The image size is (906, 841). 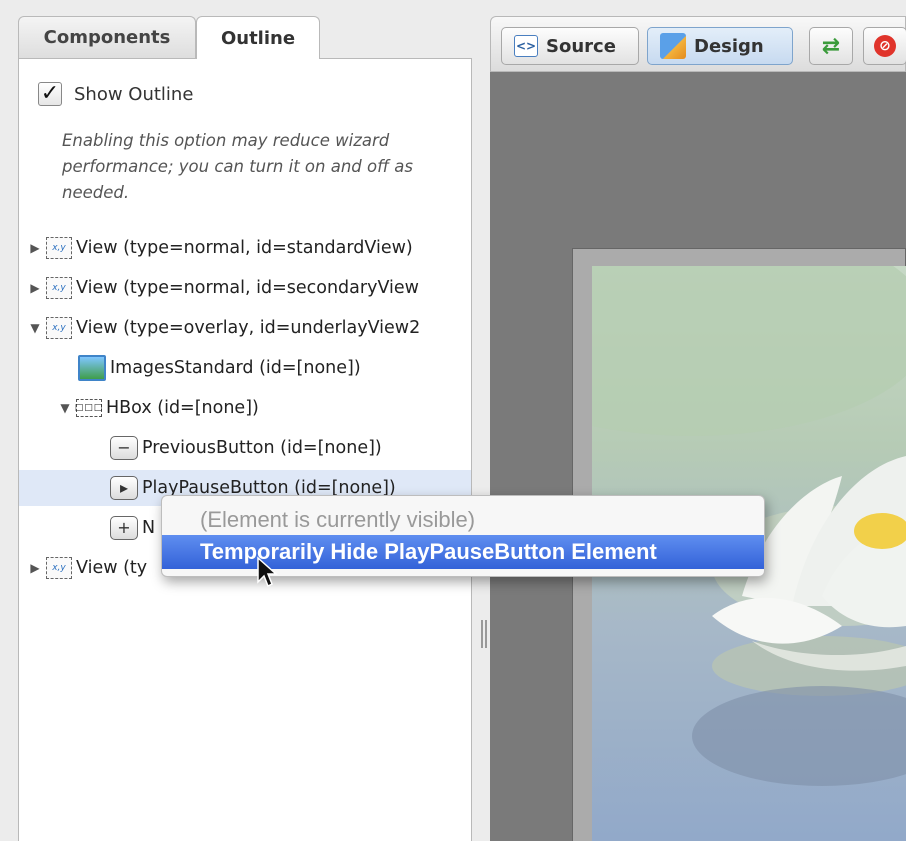 What do you see at coordinates (338, 519) in the screenshot?
I see `menu-item-visibility-status: (Element is currently visible)` at bounding box center [338, 519].